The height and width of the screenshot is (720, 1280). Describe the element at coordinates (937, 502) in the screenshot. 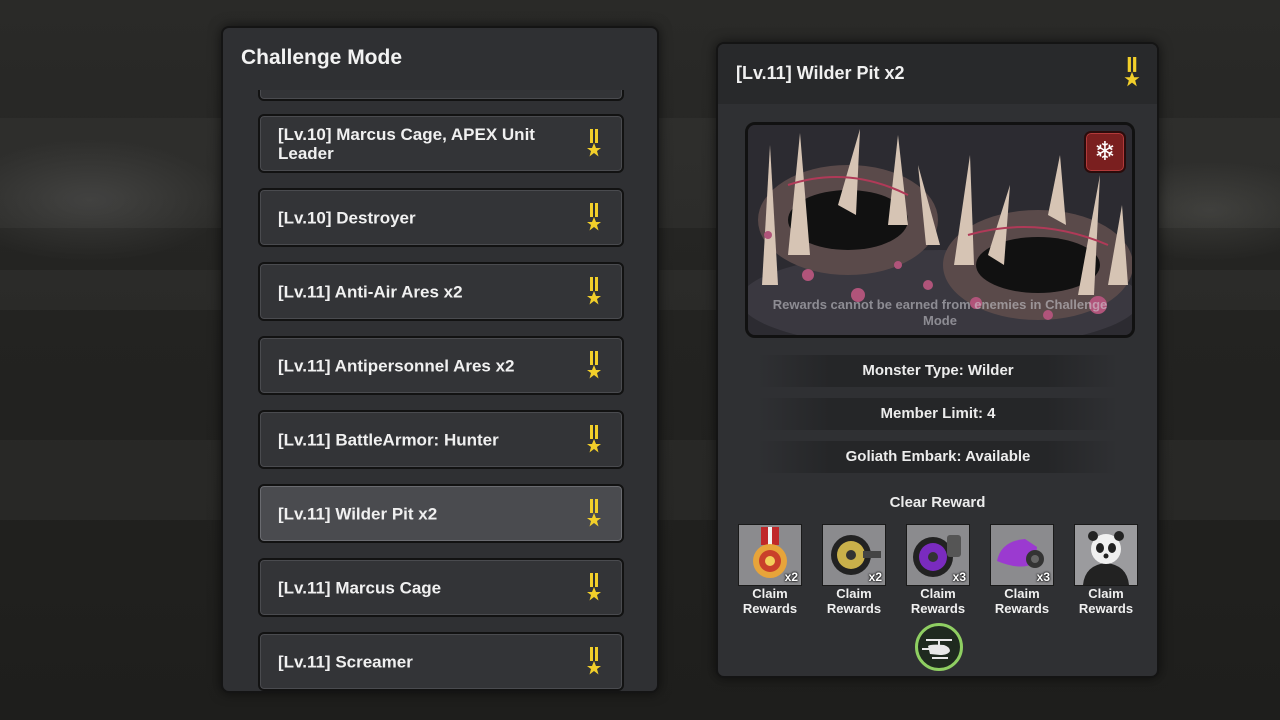

I see `clear-reward-heading: Clear Reward` at that location.